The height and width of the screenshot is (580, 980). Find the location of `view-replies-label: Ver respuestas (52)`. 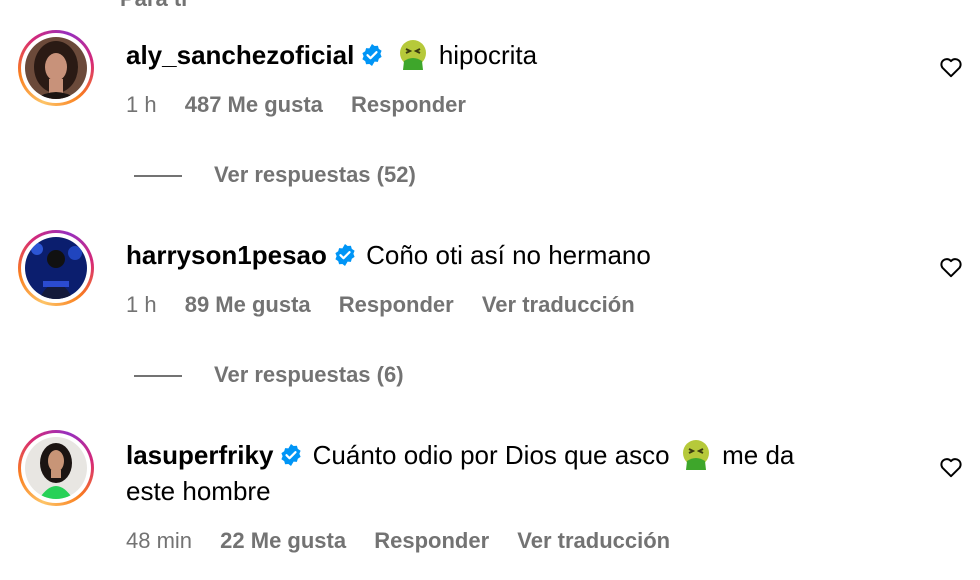

view-replies-label: Ver respuestas (52) is located at coordinates (315, 174).